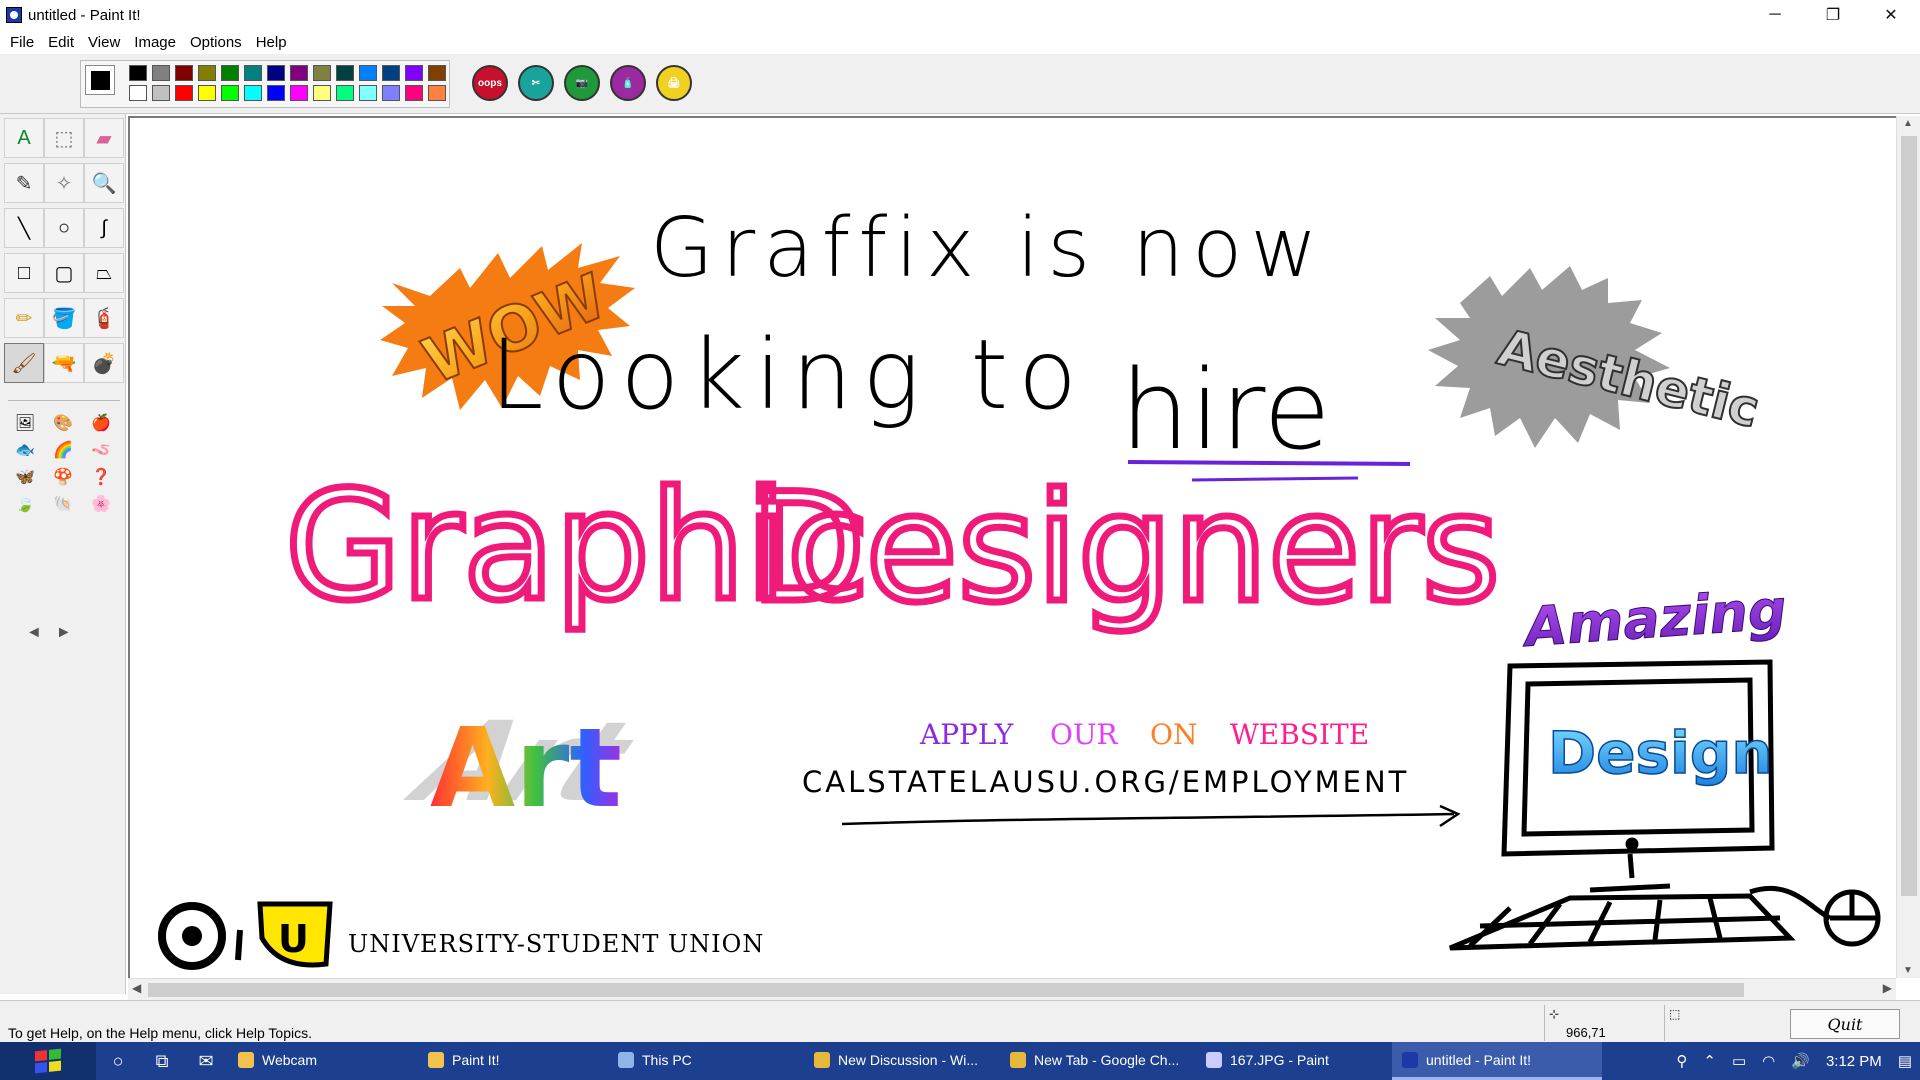  Describe the element at coordinates (1294, 1061) in the screenshot. I see `taskbar-item: 167.JPG - Paint` at that location.